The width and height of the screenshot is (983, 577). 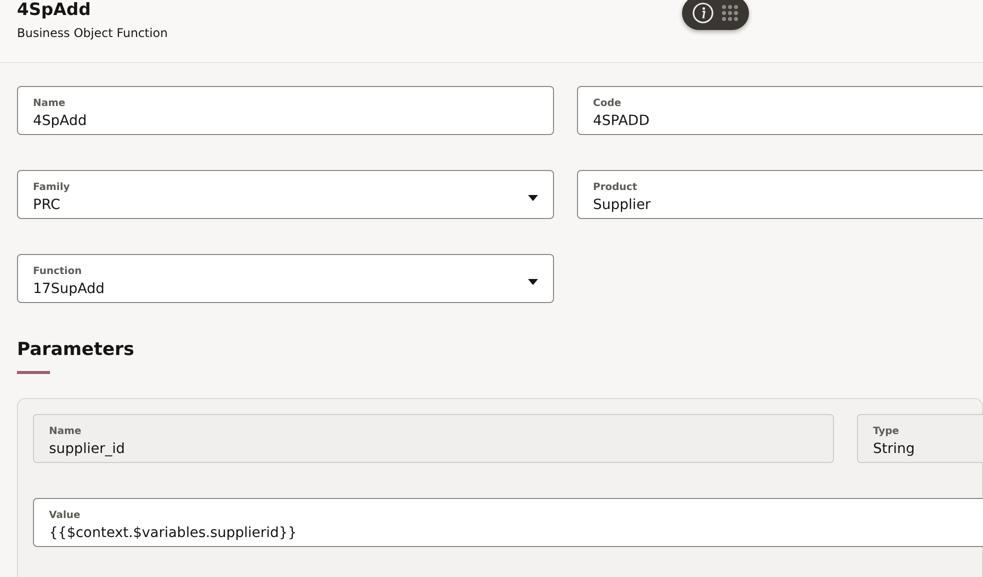 I want to click on grid-icon, so click(x=730, y=13).